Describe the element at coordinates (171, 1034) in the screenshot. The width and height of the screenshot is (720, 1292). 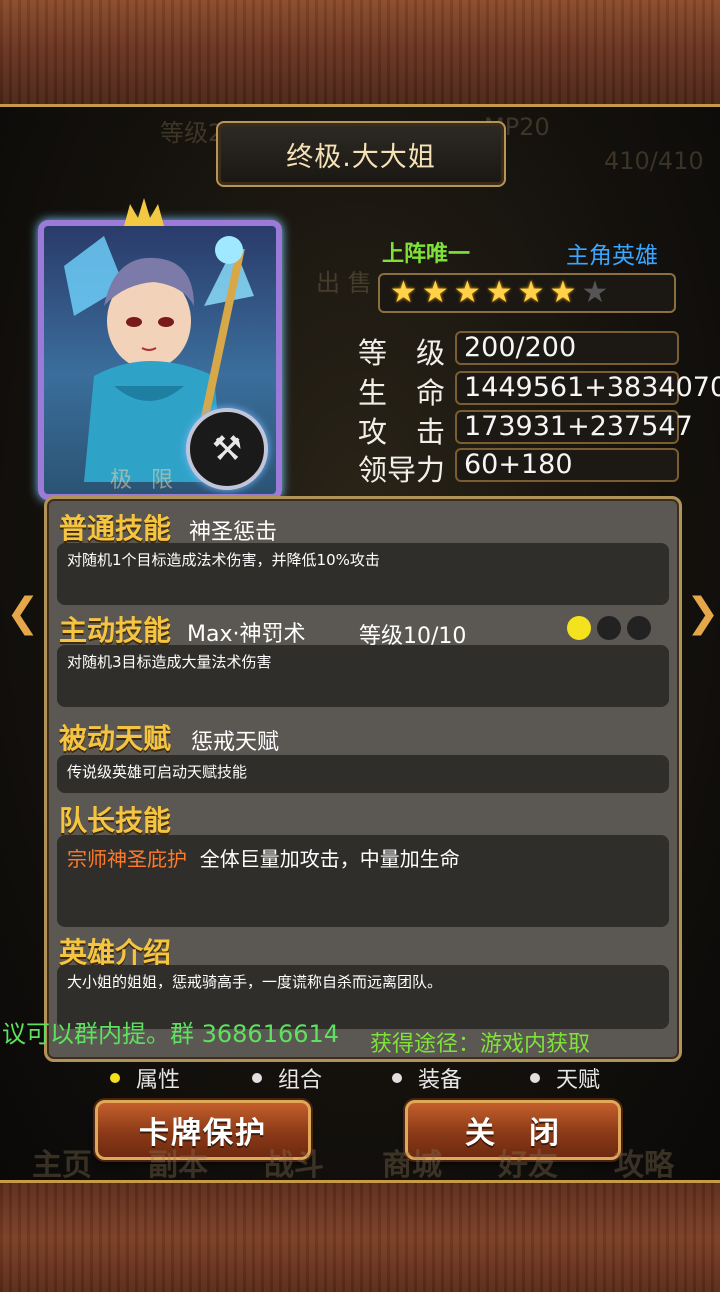
I see `group-overlay-text: 议可以群内提。群 368616614` at that location.